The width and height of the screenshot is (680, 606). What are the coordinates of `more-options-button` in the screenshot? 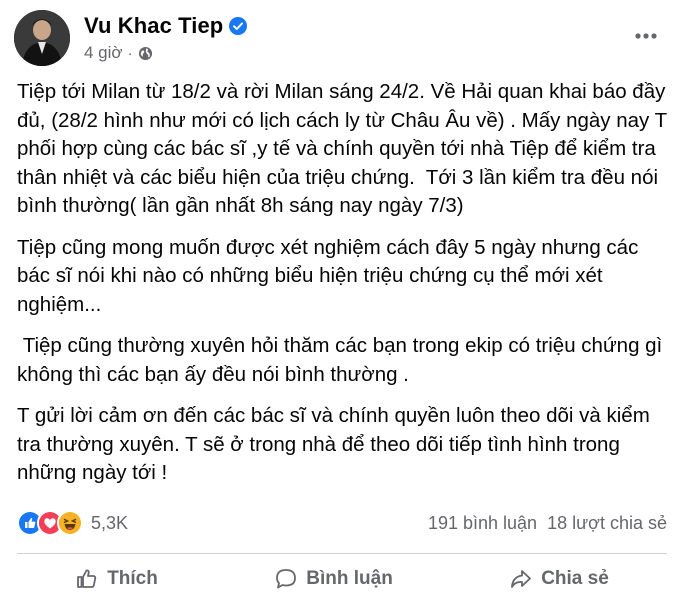 It's located at (646, 36).